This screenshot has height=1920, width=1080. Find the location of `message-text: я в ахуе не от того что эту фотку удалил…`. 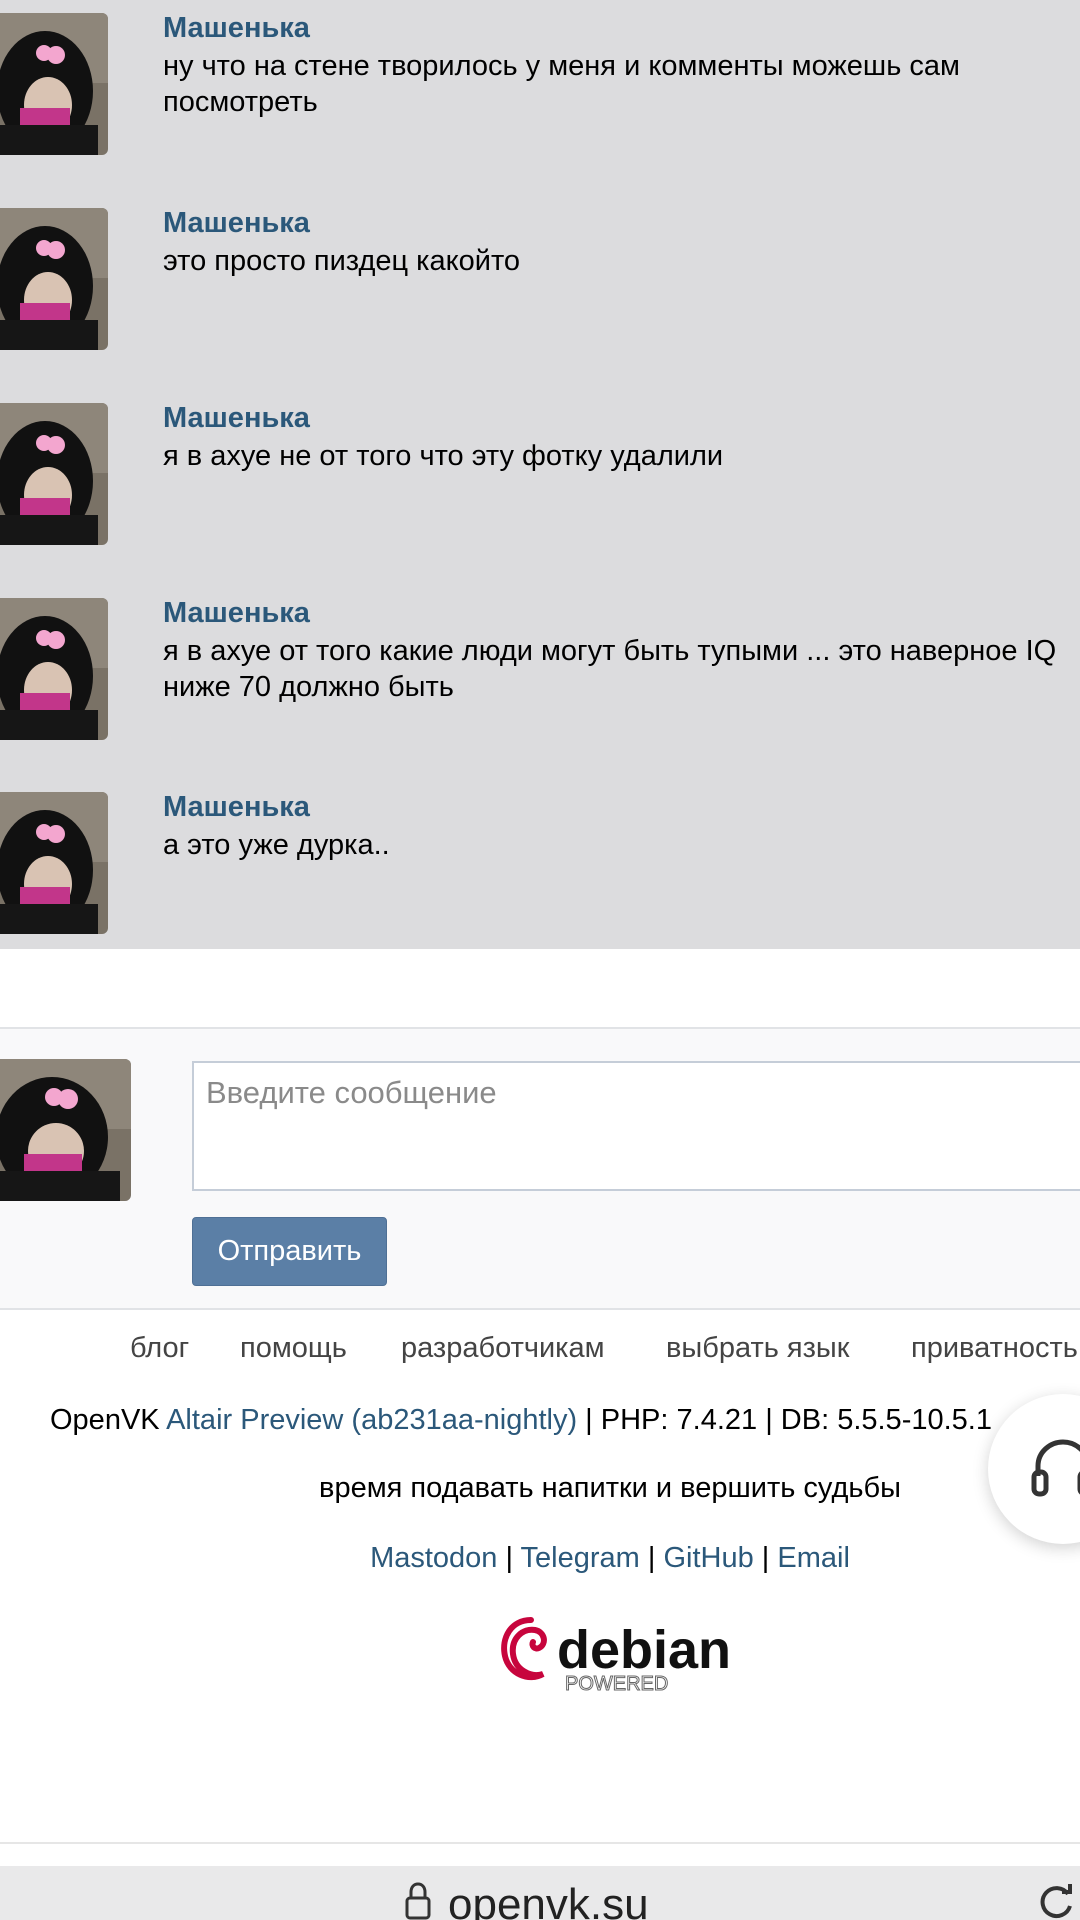

message-text: я в ахуе не от того что эту фотку удалил… is located at coordinates (443, 456).